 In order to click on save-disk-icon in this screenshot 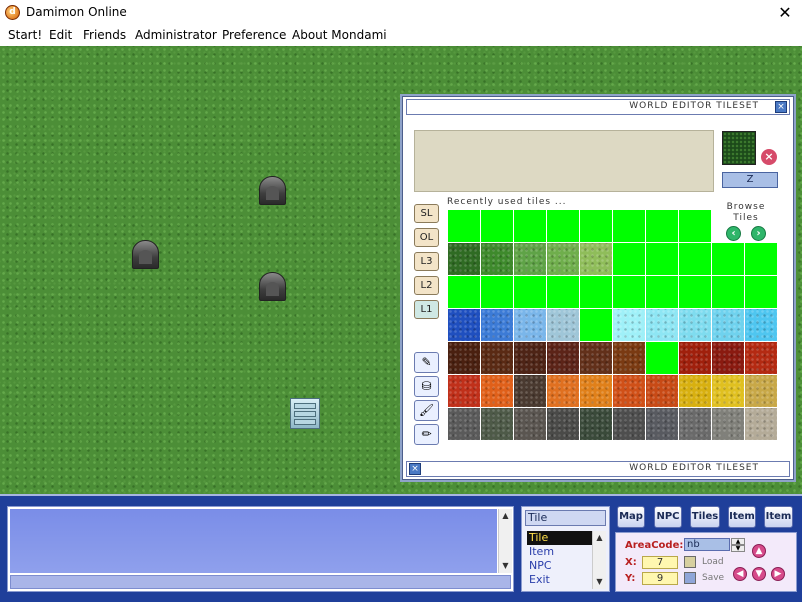, I will do `click(690, 578)`.